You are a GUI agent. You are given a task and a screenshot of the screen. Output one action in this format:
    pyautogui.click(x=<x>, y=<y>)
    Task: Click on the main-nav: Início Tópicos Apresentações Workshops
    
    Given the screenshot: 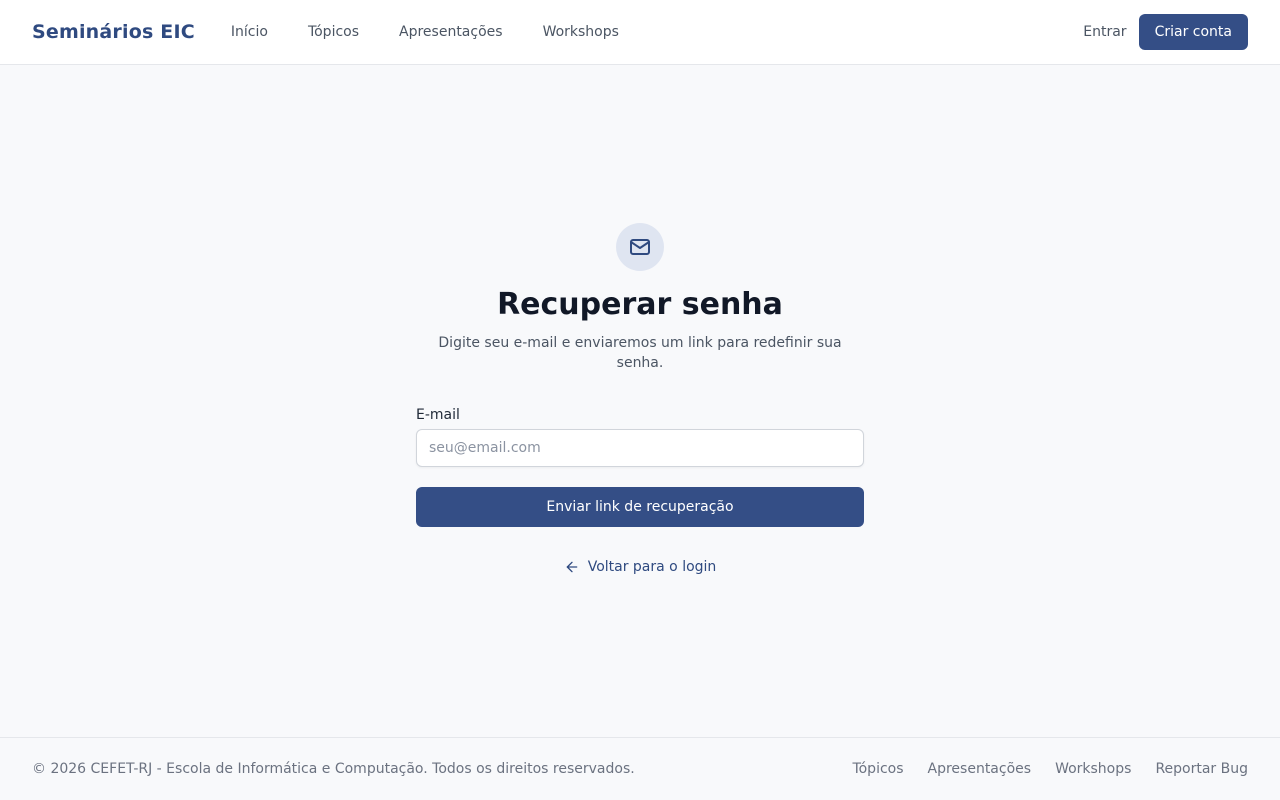 What is the action you would take?
    pyautogui.click(x=425, y=32)
    